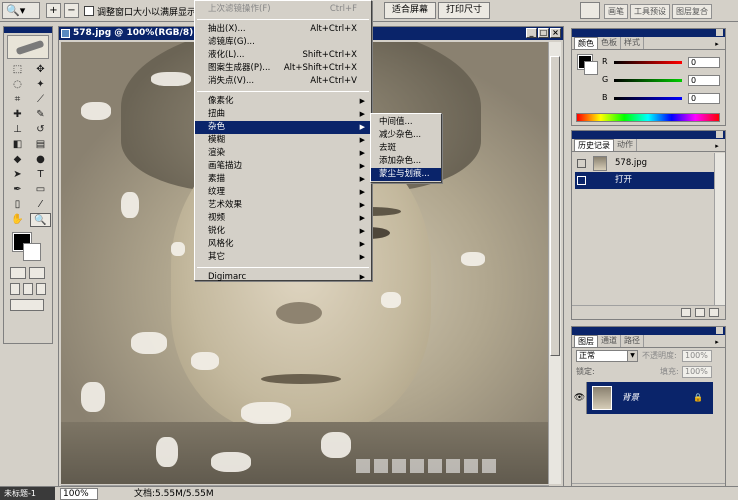 This screenshot has height=500, width=738. What do you see at coordinates (609, 341) in the screenshot?
I see `tab-channels: 通道` at bounding box center [609, 341].